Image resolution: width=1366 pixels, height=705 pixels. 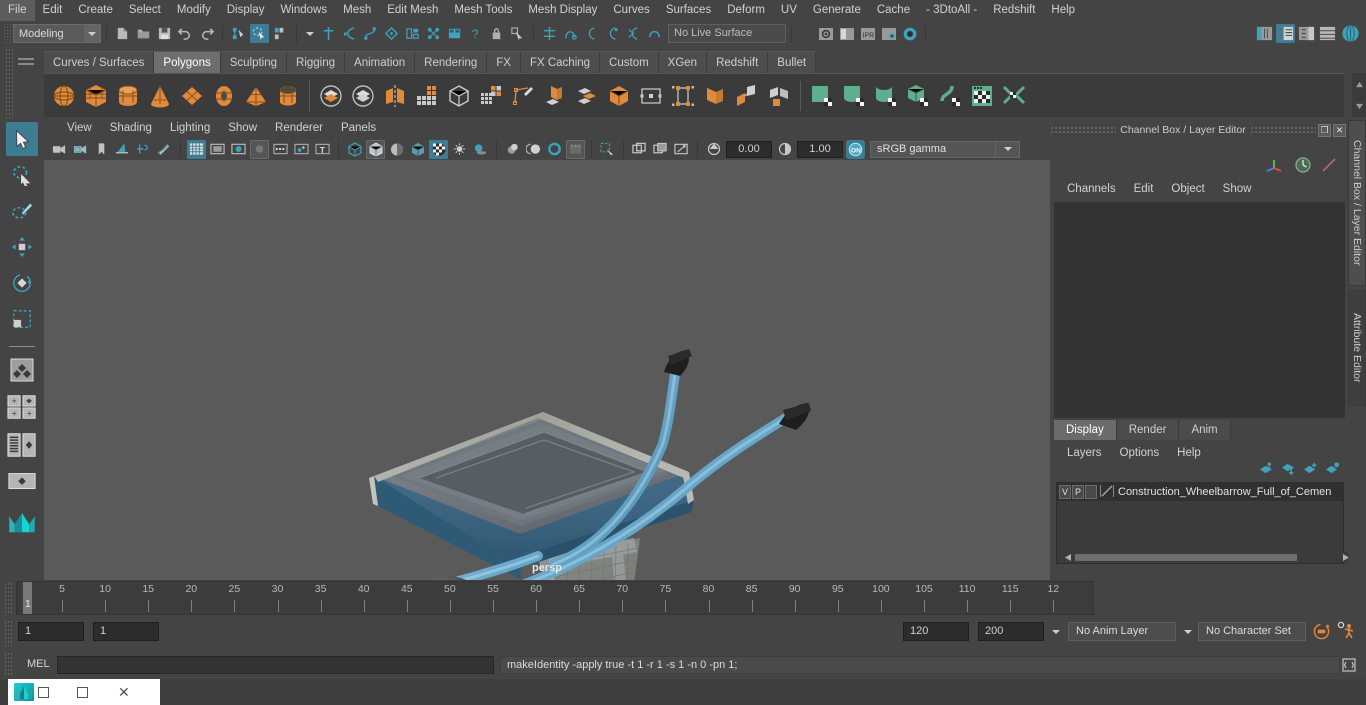 What do you see at coordinates (275, 665) in the screenshot?
I see `command-input` at bounding box center [275, 665].